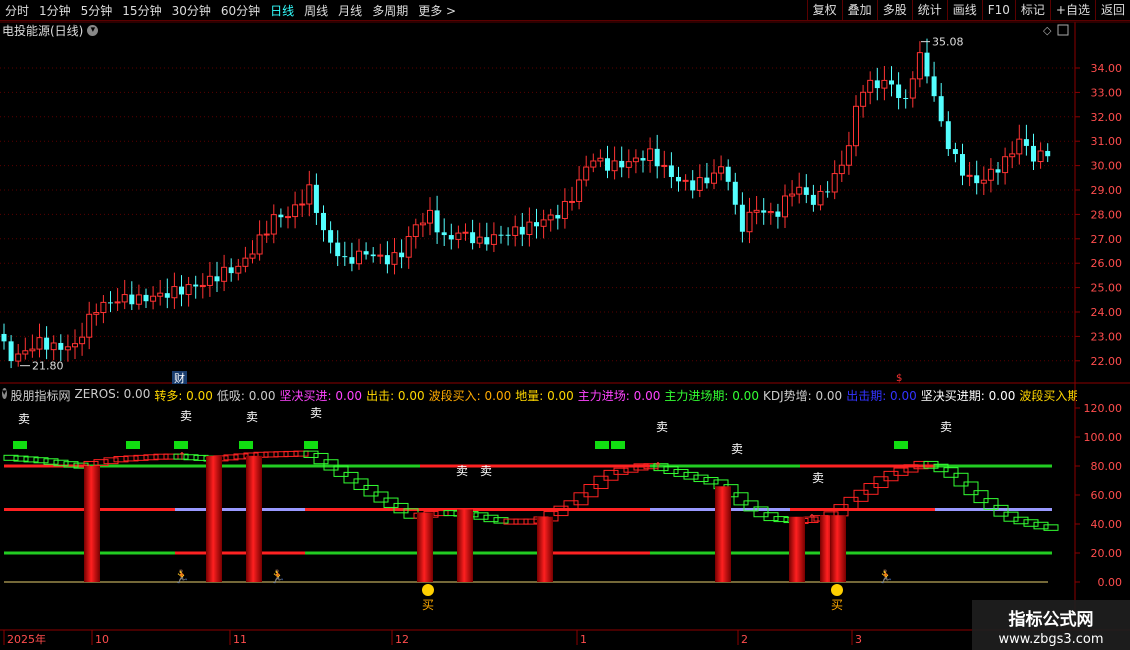 This screenshot has height=650, width=1130. What do you see at coordinates (1051, 620) in the screenshot?
I see `watermark-title: 指标公式网` at bounding box center [1051, 620].